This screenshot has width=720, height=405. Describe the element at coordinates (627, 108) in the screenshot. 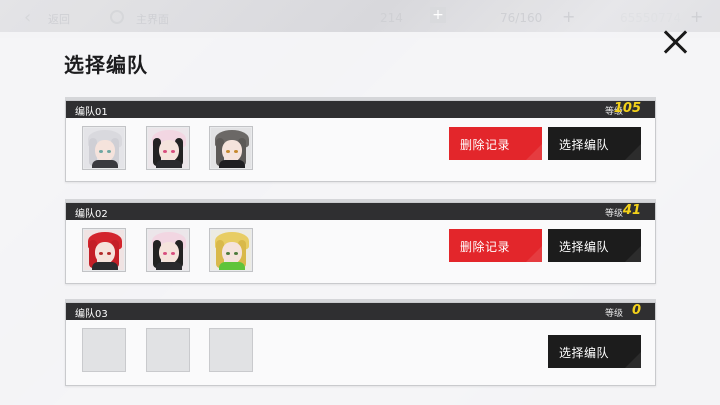

I see `team-level: 105` at that location.